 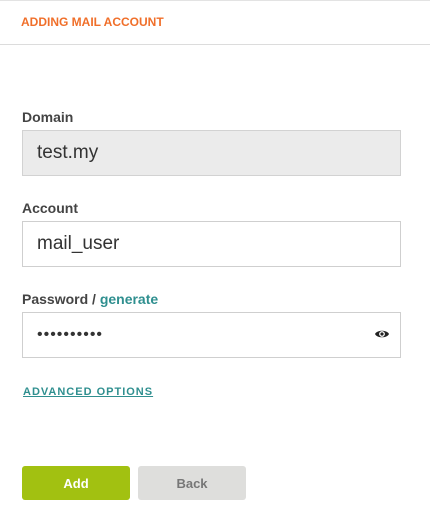 I want to click on password-label-row: Password / generate, so click(x=90, y=299).